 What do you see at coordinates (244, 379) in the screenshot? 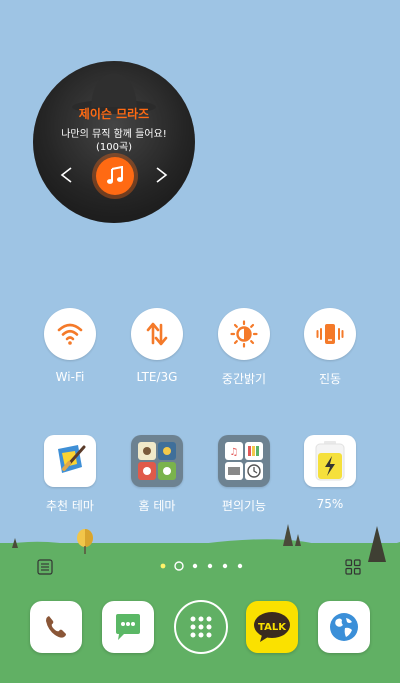
I see `toggle-label: 중간밝기` at bounding box center [244, 379].